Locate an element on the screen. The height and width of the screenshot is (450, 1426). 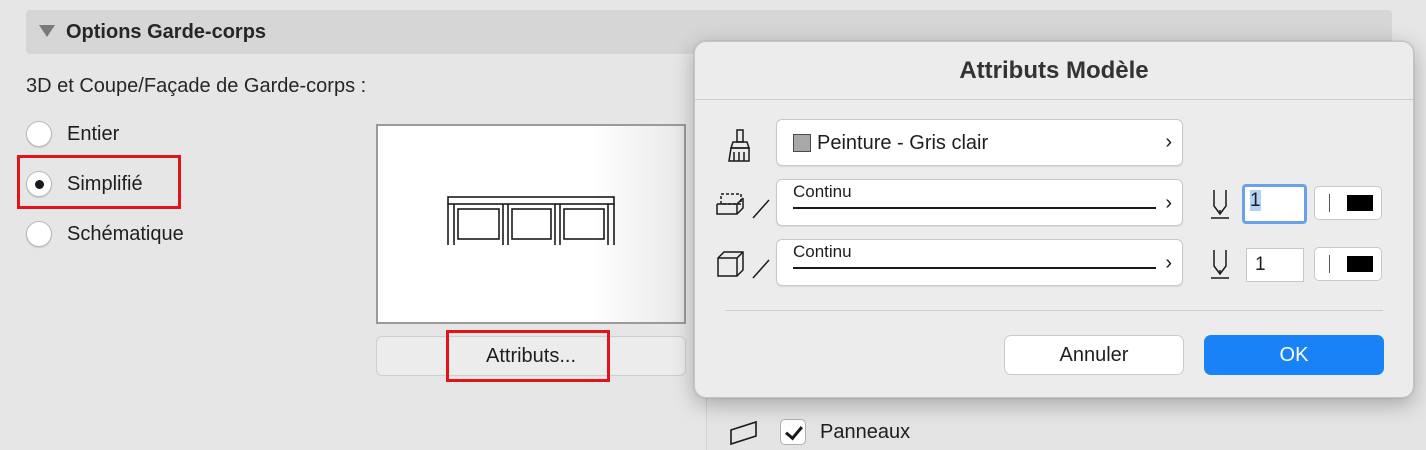
surface-swatch is located at coordinates (802, 143).